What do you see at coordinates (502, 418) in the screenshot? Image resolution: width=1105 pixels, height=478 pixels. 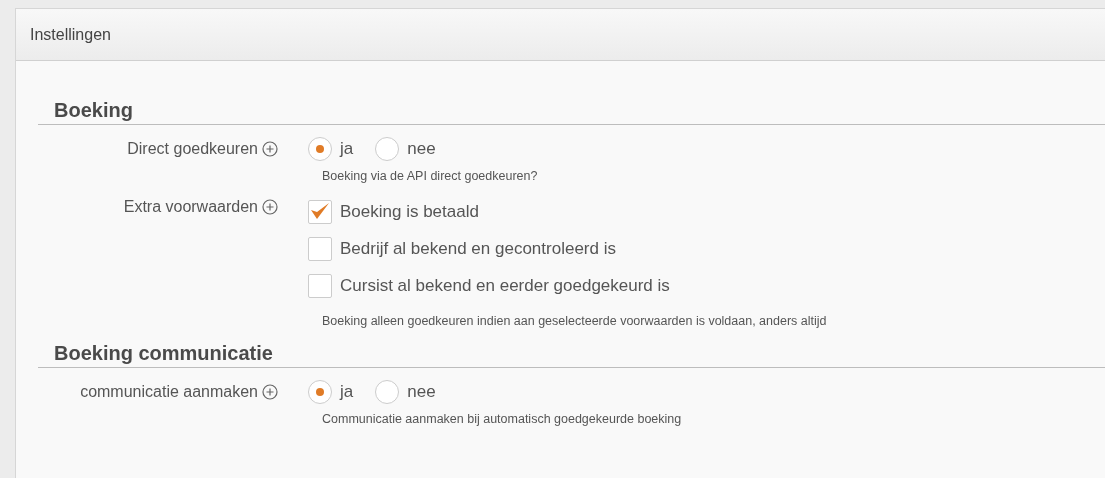 I see `help-text: Communicatie aanmaken bij automatisch goedgekeurde boeking` at bounding box center [502, 418].